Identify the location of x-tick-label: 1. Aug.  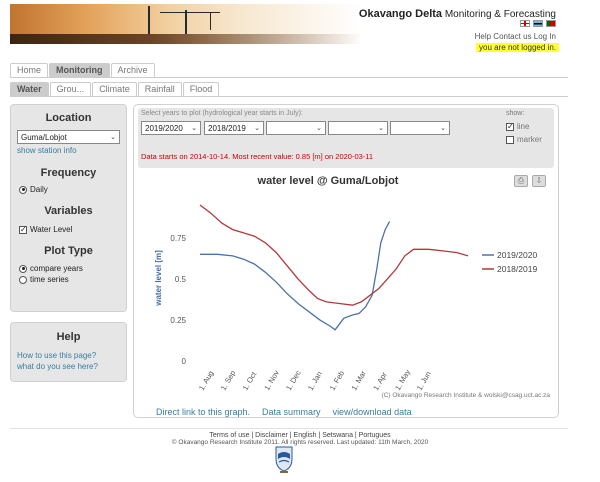
(206, 380).